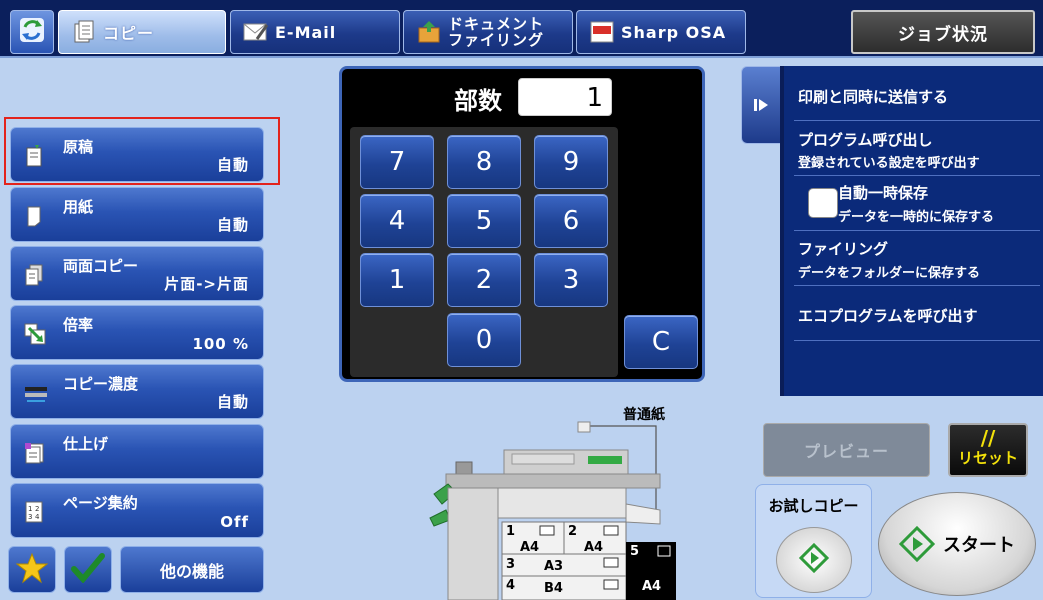 The image size is (1043, 600). I want to click on filing-item: ファイリング データをフォルダーに保存する, so click(917, 258).